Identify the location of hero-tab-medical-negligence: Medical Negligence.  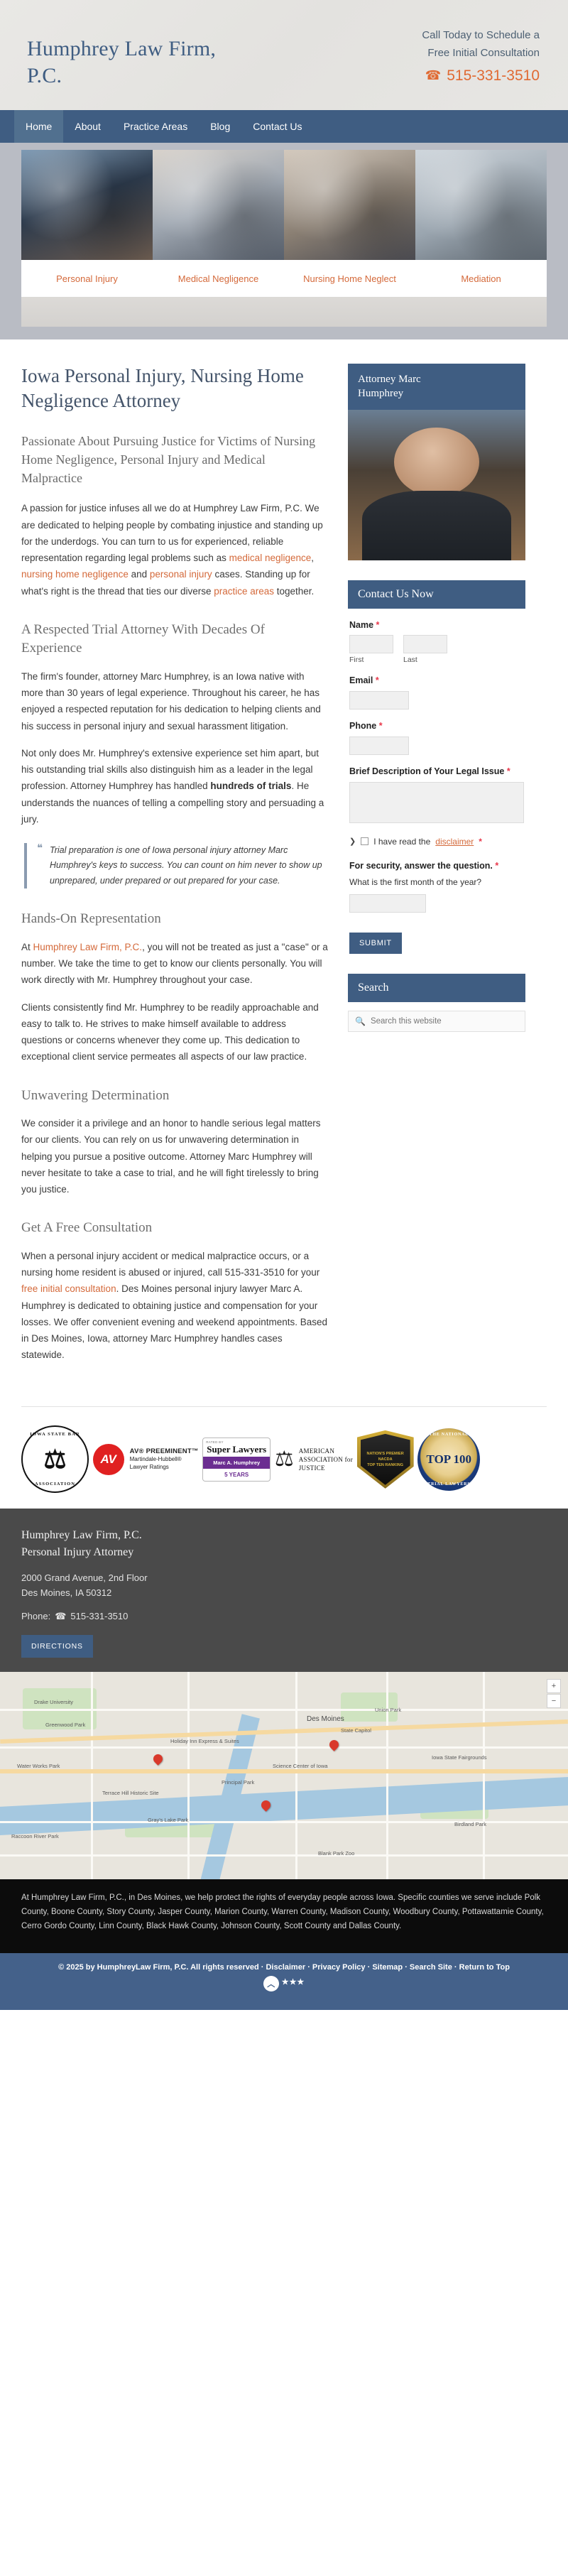
(218, 279).